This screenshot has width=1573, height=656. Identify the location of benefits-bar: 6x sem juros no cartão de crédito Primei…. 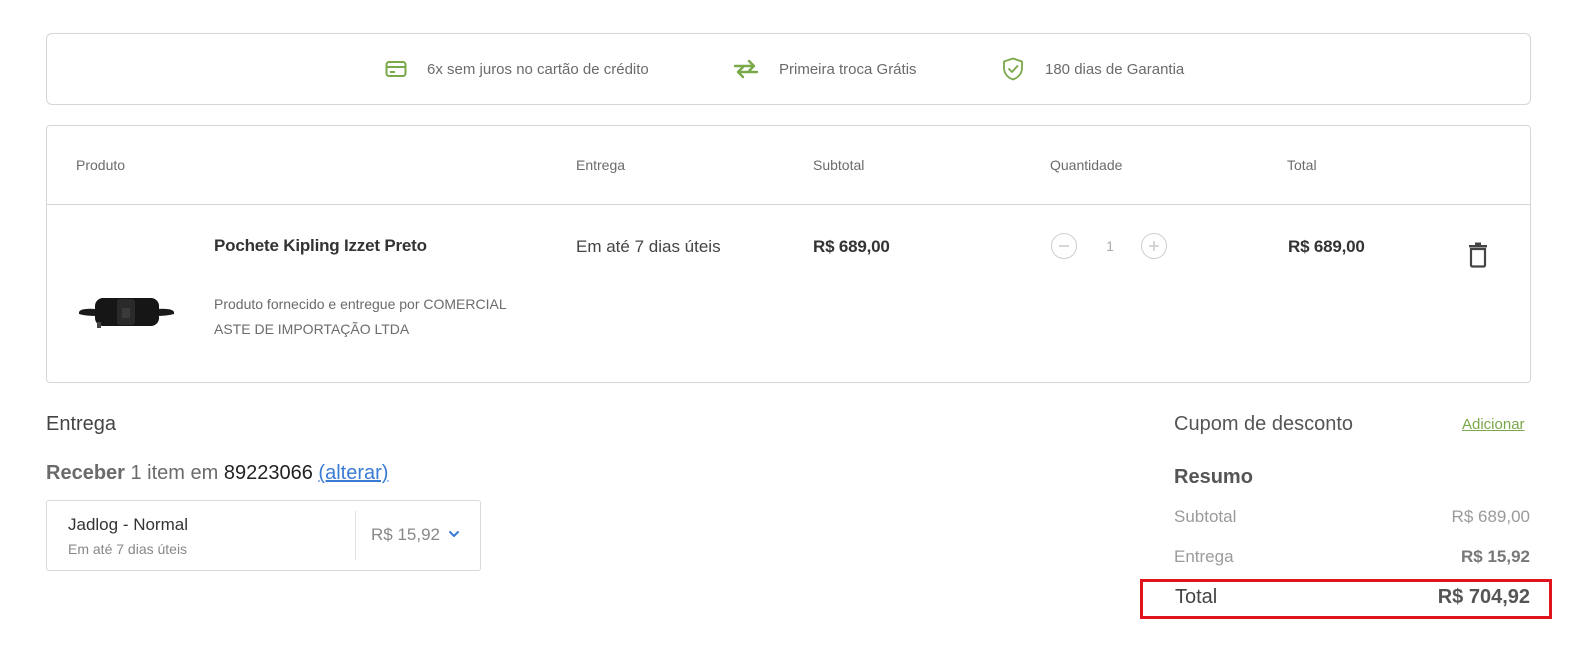
(788, 69).